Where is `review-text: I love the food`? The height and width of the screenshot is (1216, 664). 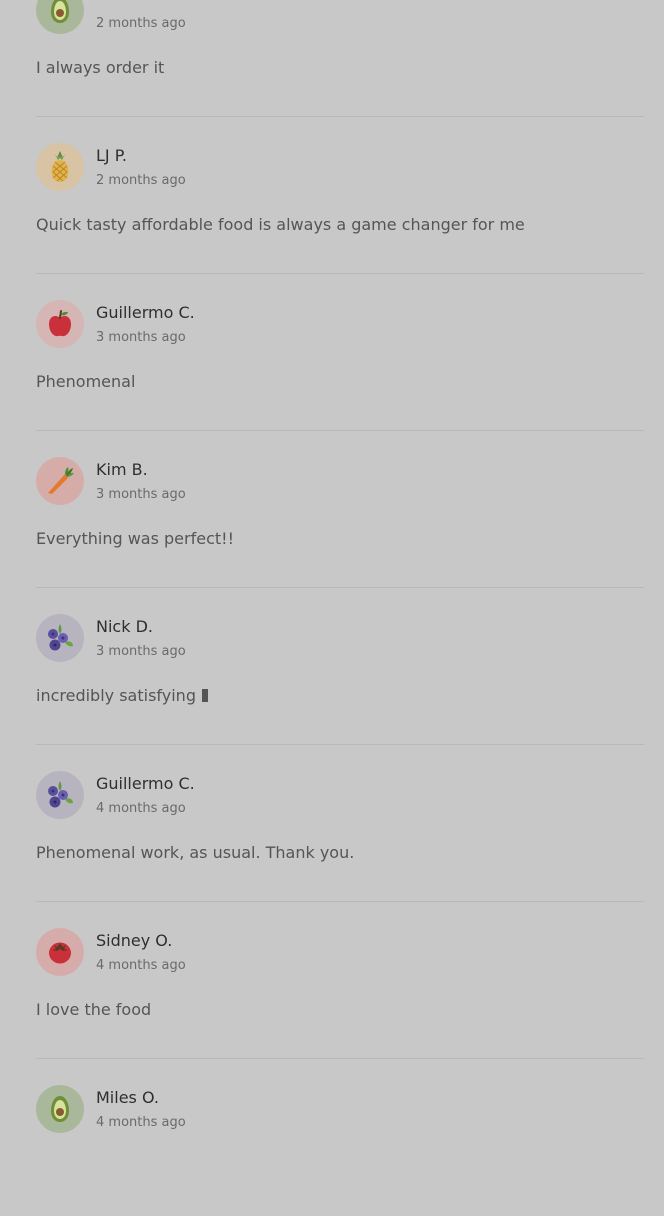
review-text: I love the food is located at coordinates (94, 1009).